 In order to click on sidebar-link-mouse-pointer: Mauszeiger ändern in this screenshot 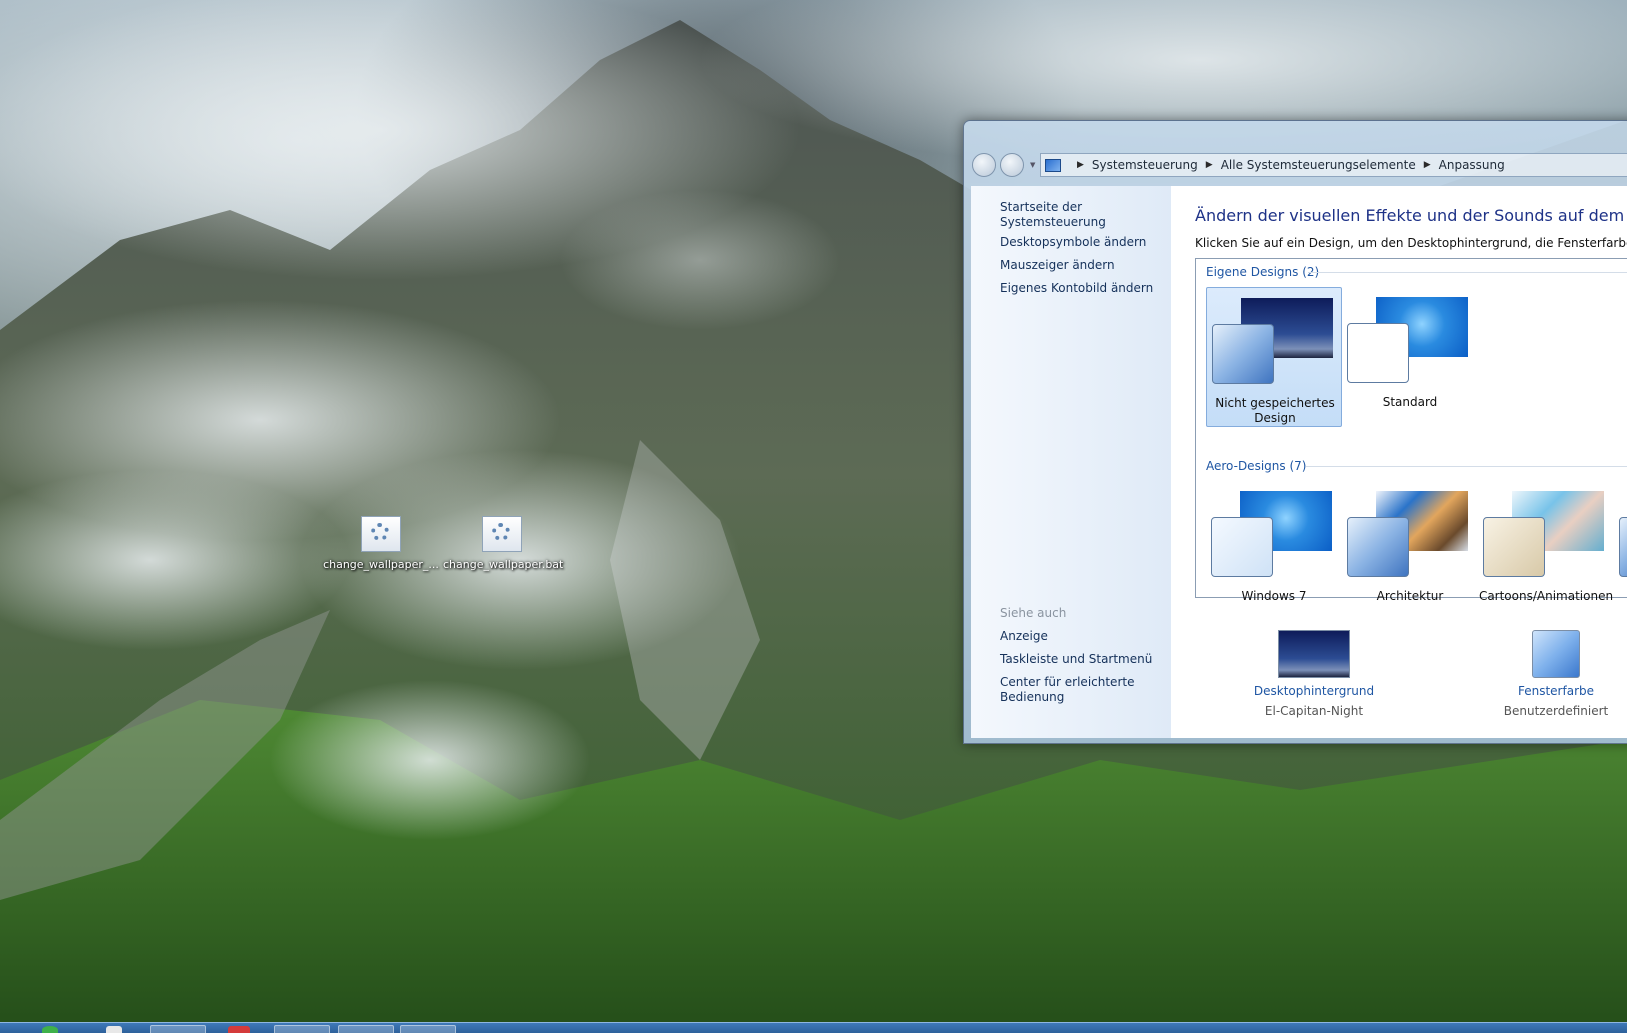, I will do `click(1057, 265)`.